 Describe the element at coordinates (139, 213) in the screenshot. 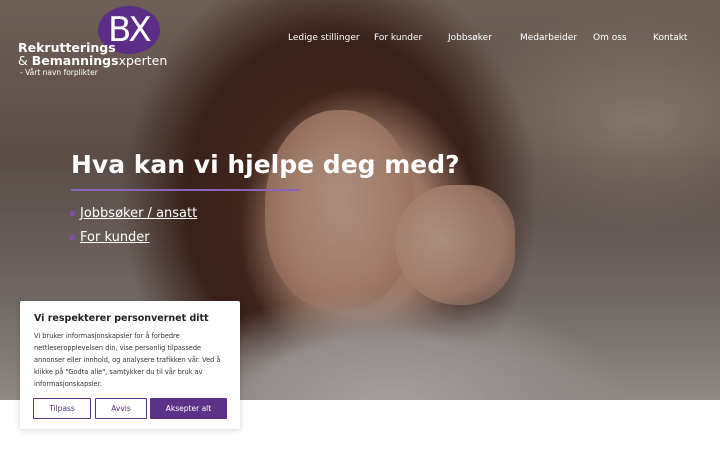

I see `hero-link-label: Jobbsøker / ansatt` at that location.